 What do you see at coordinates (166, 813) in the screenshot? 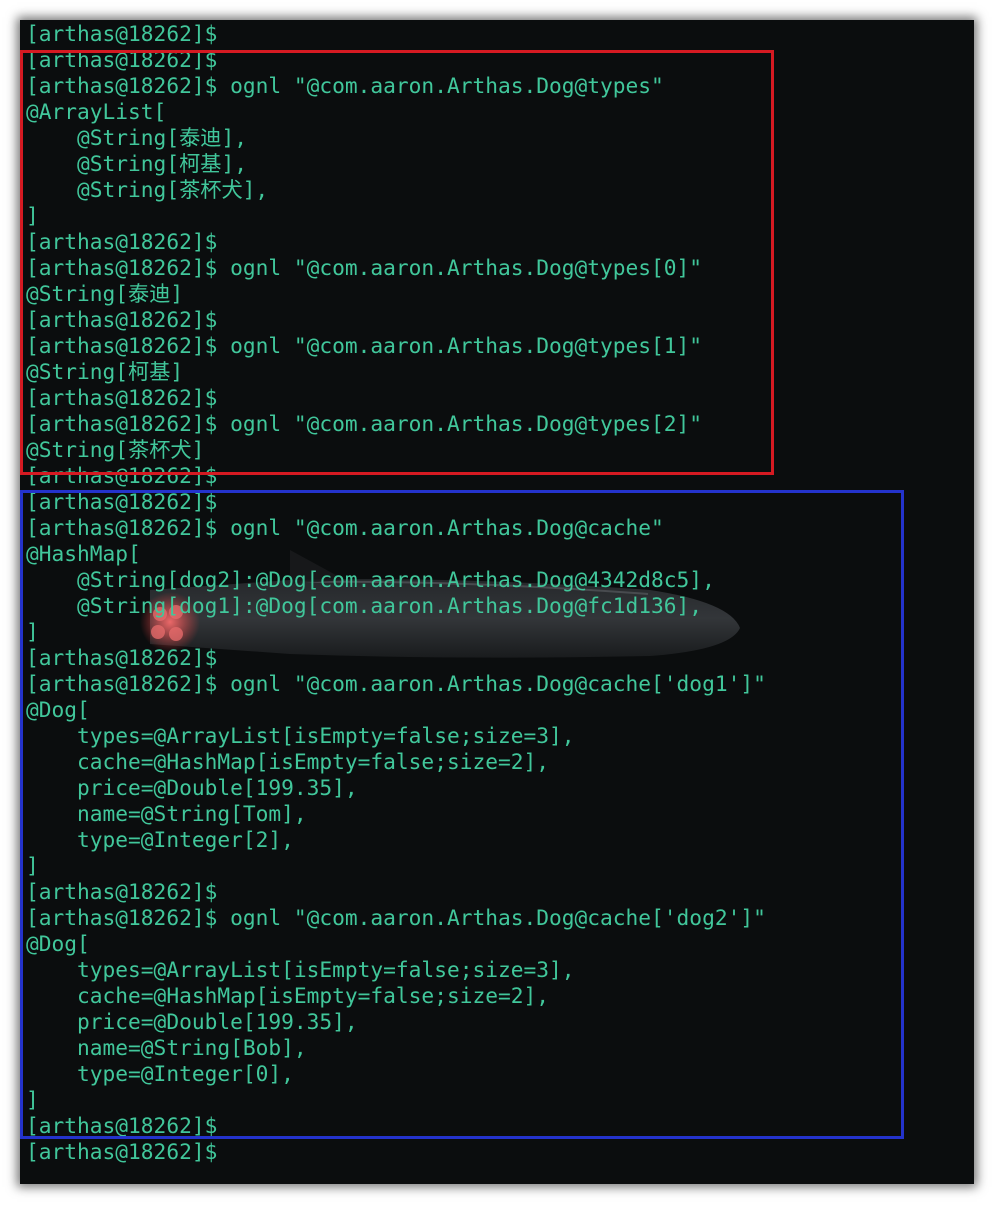
I see `terminal-line: name=@String[Tom],` at bounding box center [166, 813].